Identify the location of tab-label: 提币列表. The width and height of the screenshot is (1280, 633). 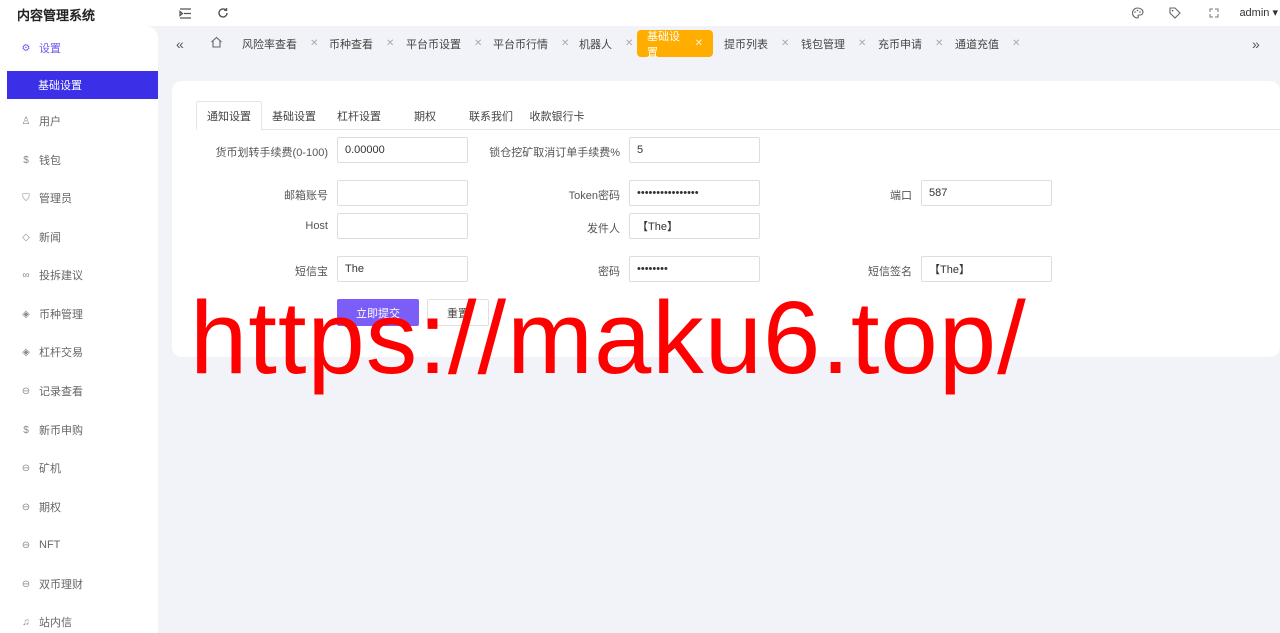
(746, 44).